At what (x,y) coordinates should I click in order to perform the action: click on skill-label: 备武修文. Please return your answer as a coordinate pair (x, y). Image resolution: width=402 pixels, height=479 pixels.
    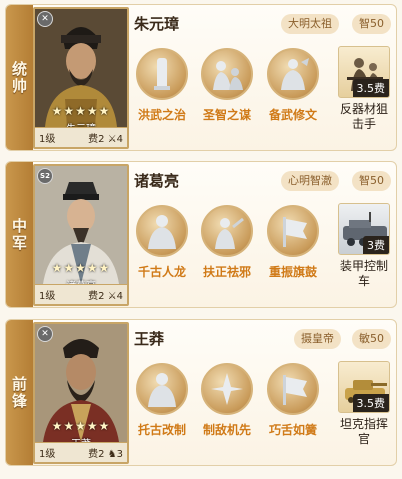
    Looking at the image, I should click on (292, 115).